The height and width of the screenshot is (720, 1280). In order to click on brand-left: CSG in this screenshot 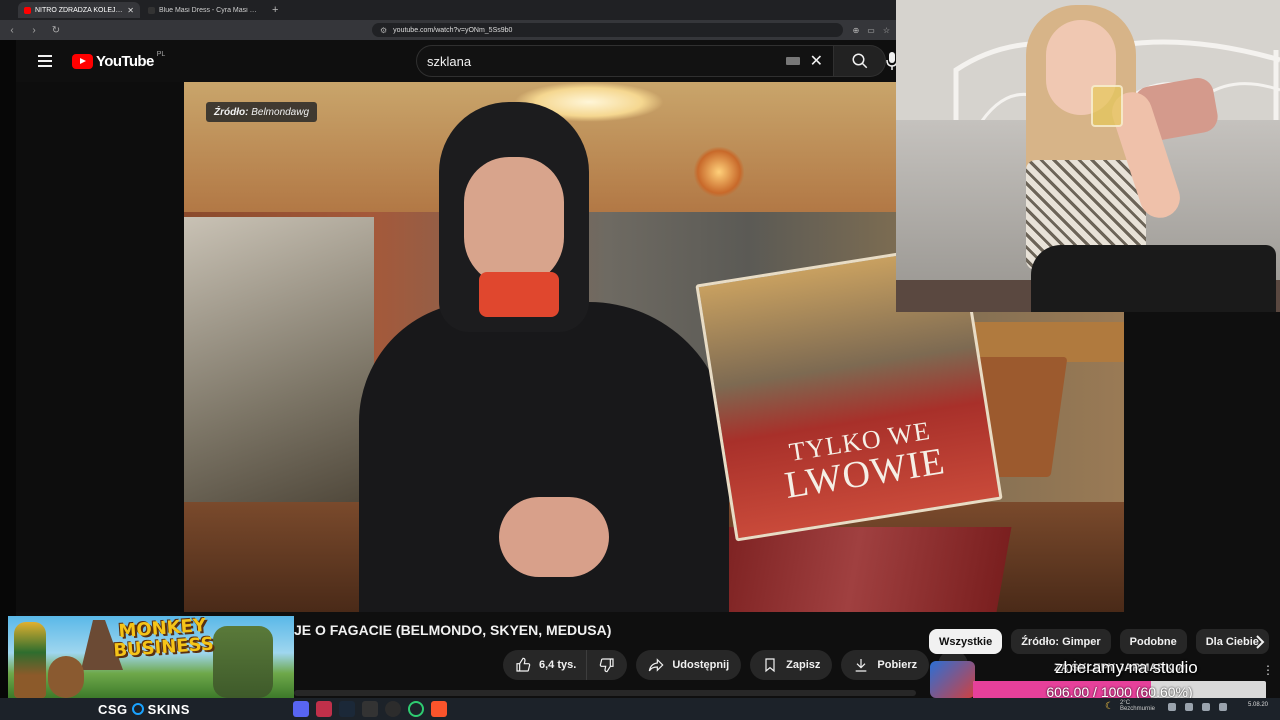, I will do `click(113, 709)`.